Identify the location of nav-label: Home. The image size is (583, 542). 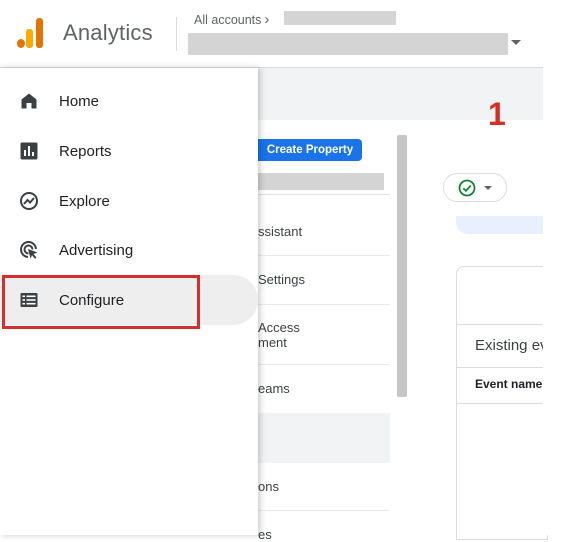
(79, 101).